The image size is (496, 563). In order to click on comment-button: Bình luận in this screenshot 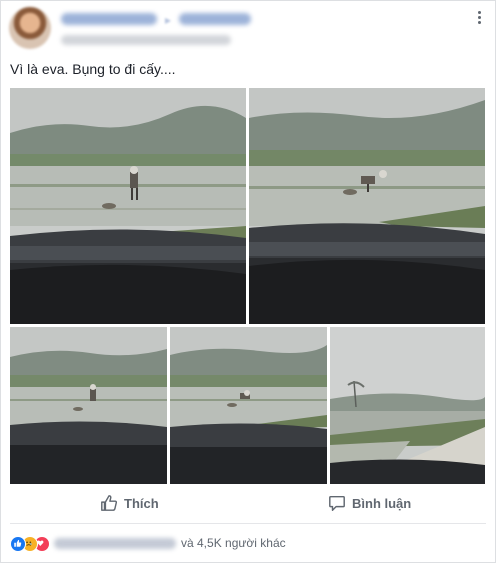, I will do `click(369, 503)`.